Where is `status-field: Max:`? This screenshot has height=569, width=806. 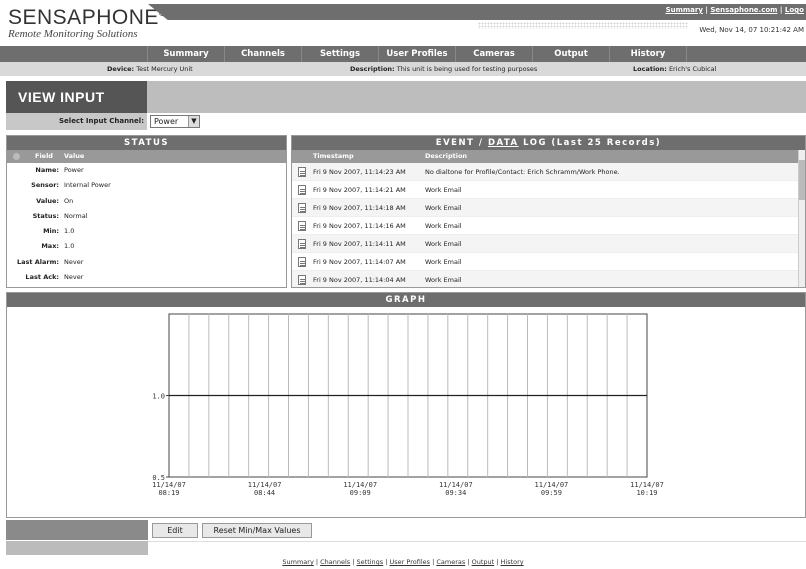
status-field: Max: is located at coordinates (50, 246).